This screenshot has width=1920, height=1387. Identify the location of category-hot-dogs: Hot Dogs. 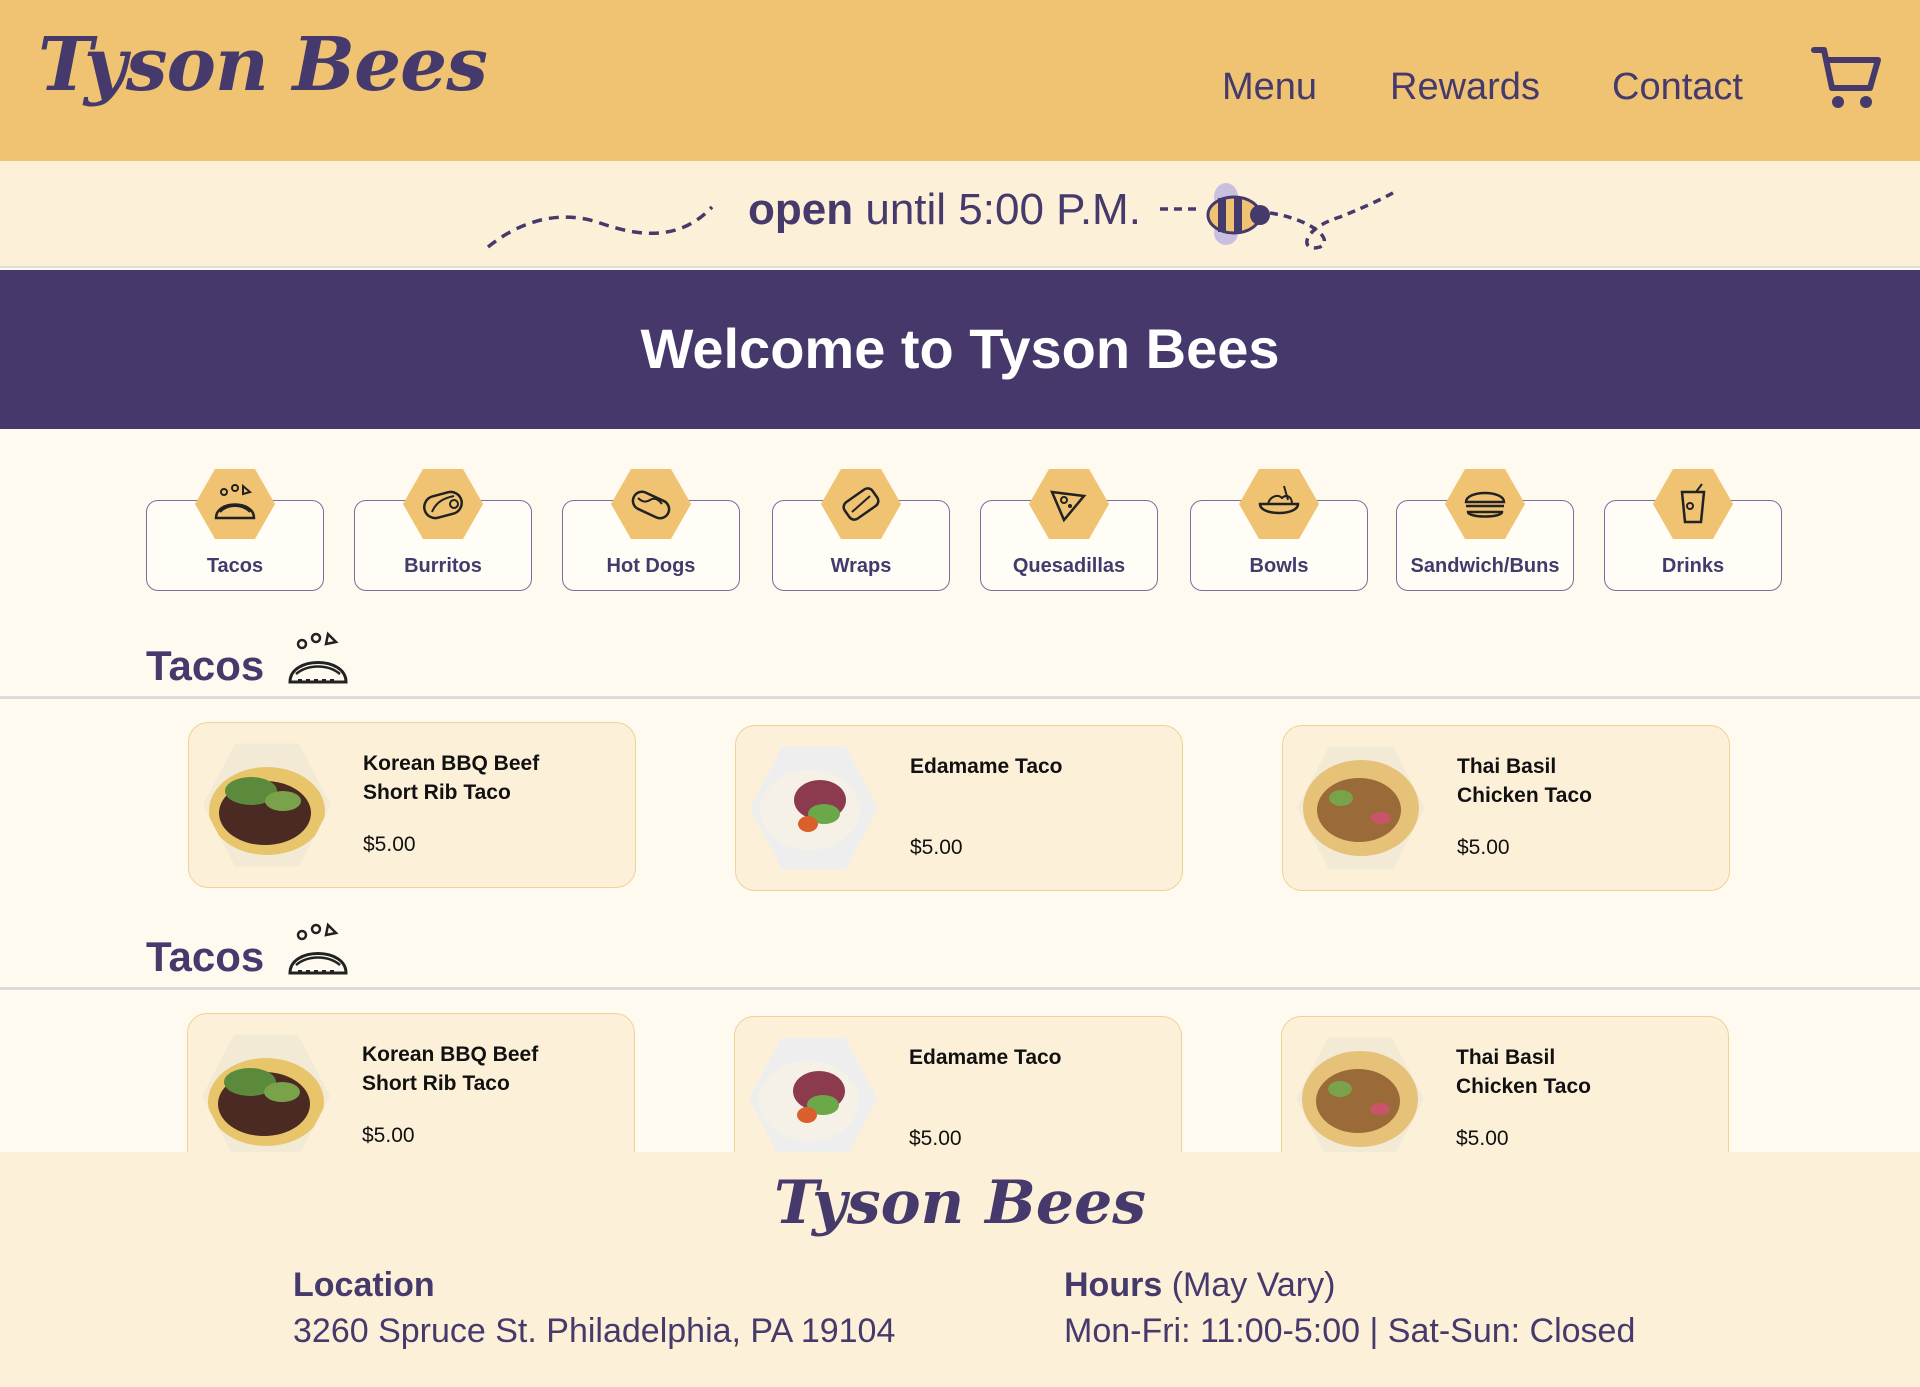
(651, 530).